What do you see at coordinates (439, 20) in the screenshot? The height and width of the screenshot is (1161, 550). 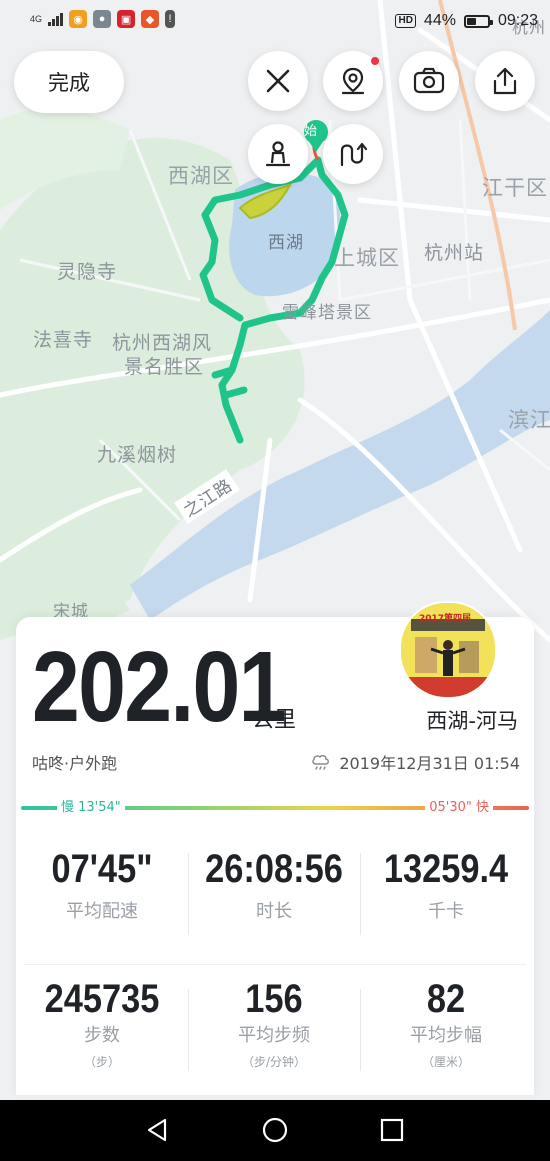 I see `battery-percent: 44%` at bounding box center [439, 20].